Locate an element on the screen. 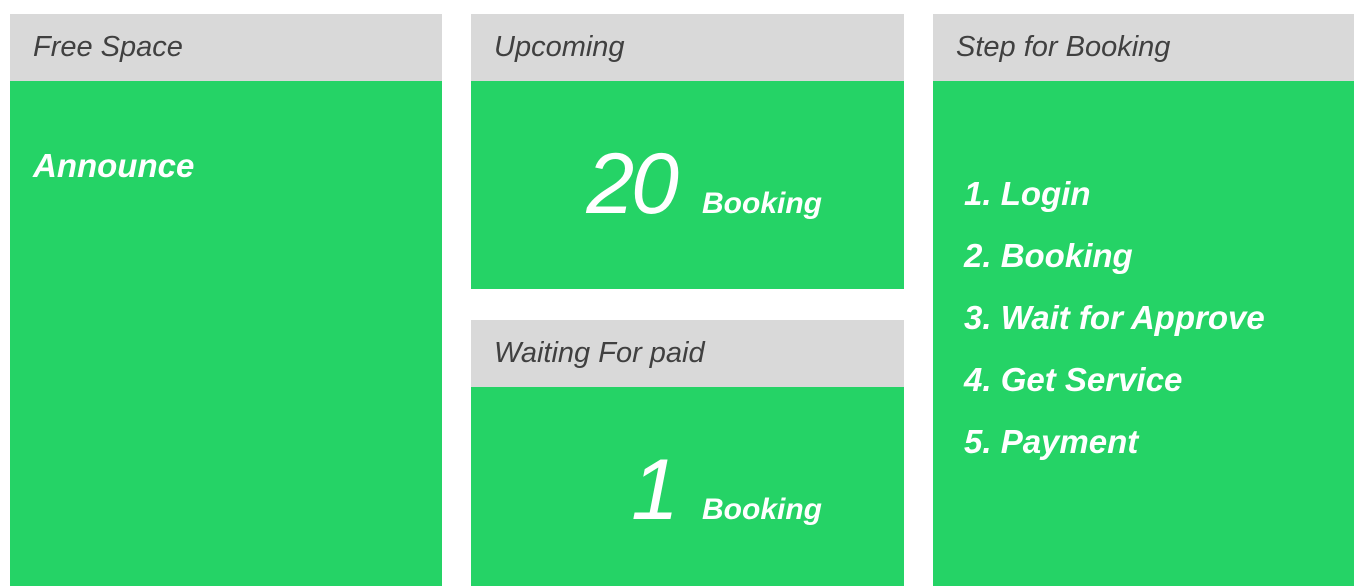 Image resolution: width=1354 pixels, height=586 pixels. waiting-body: 1 Booking is located at coordinates (687, 486).